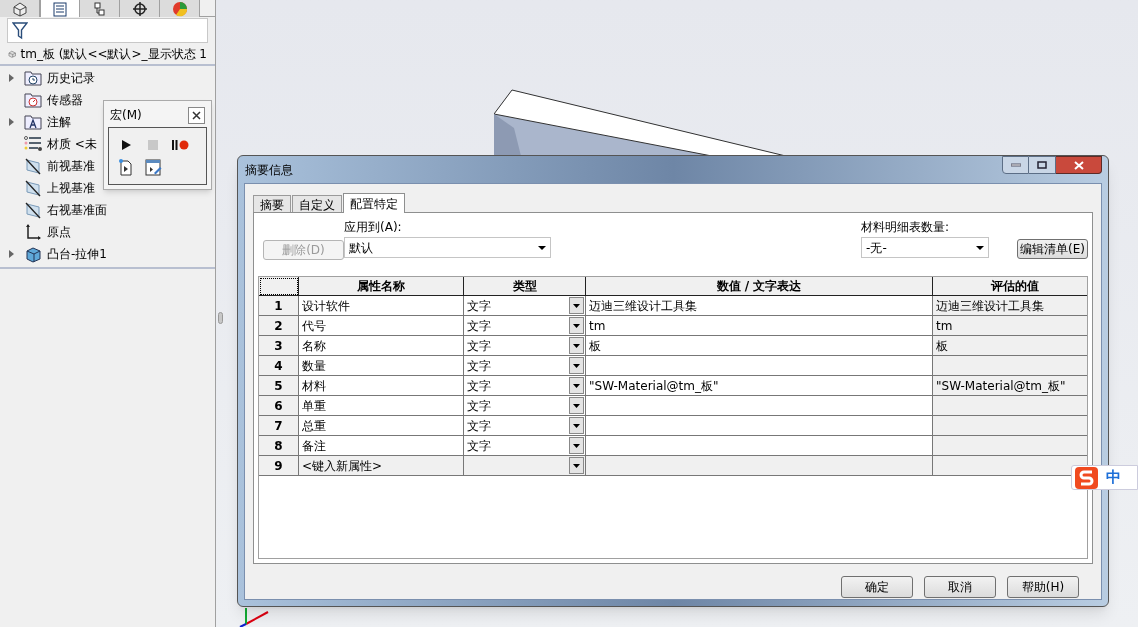 This screenshot has width=1138, height=627. Describe the element at coordinates (448, 247) in the screenshot. I see `apply-to-dropdown: 默认` at that location.